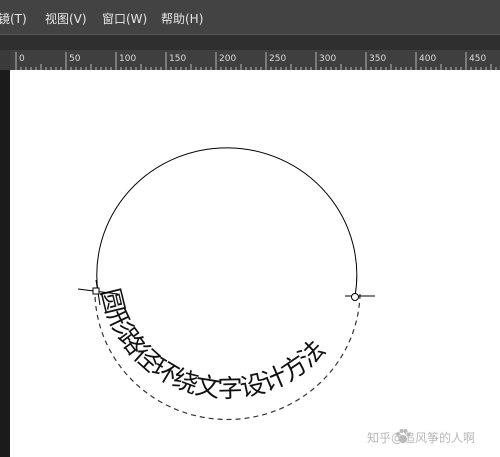 The height and width of the screenshot is (457, 500). Describe the element at coordinates (377, 59) in the screenshot. I see `ruler-label: 350` at that location.